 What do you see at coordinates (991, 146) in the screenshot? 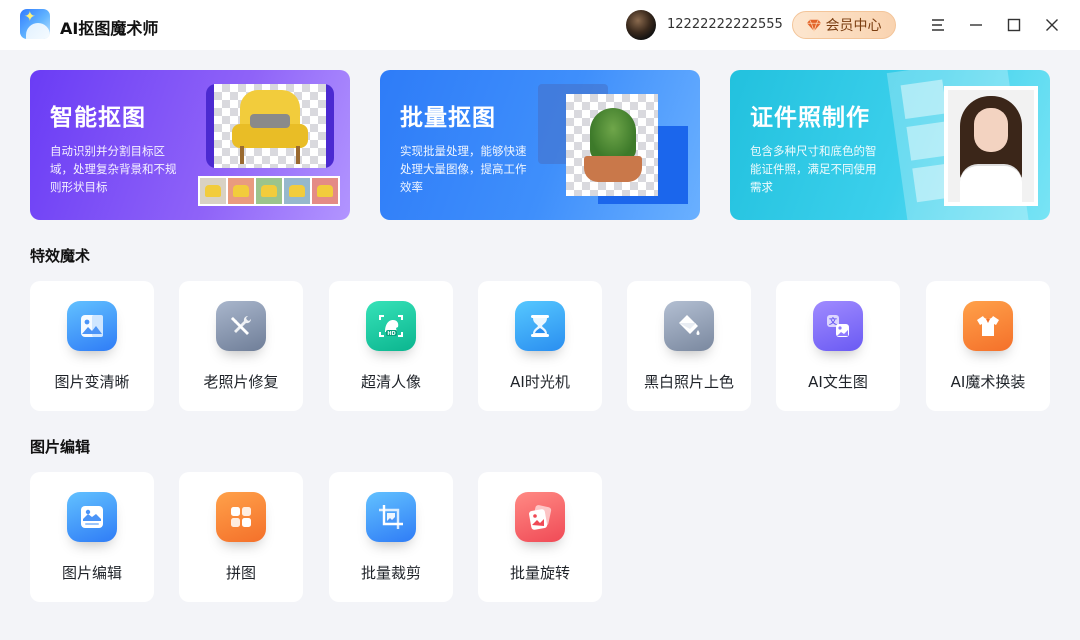
I see `portrait-illustration` at bounding box center [991, 146].